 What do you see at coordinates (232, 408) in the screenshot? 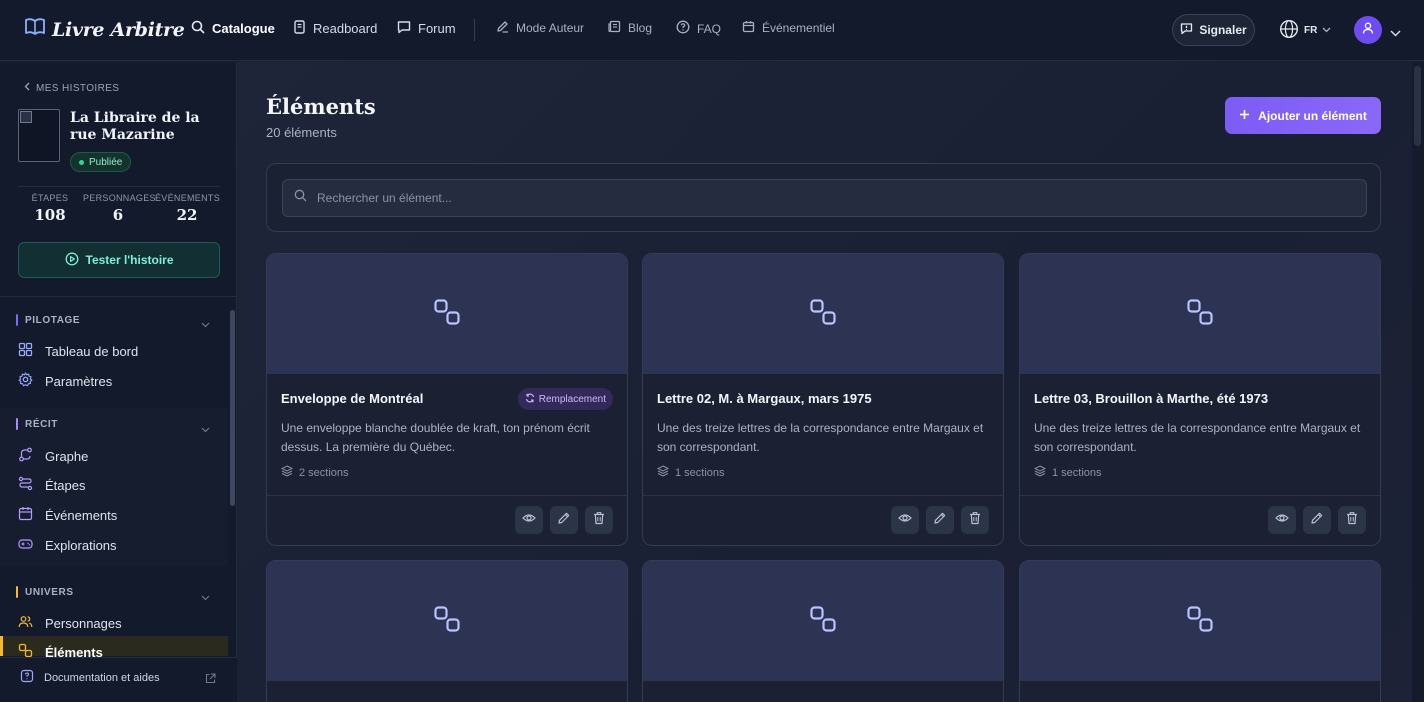
I see `sidebar-scrollbar-thumb` at bounding box center [232, 408].